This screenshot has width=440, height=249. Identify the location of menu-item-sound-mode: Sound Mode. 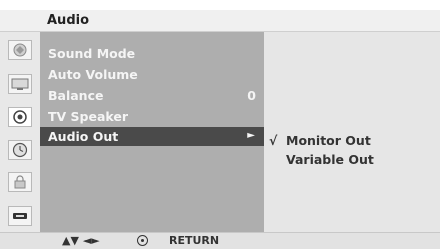
(152, 53).